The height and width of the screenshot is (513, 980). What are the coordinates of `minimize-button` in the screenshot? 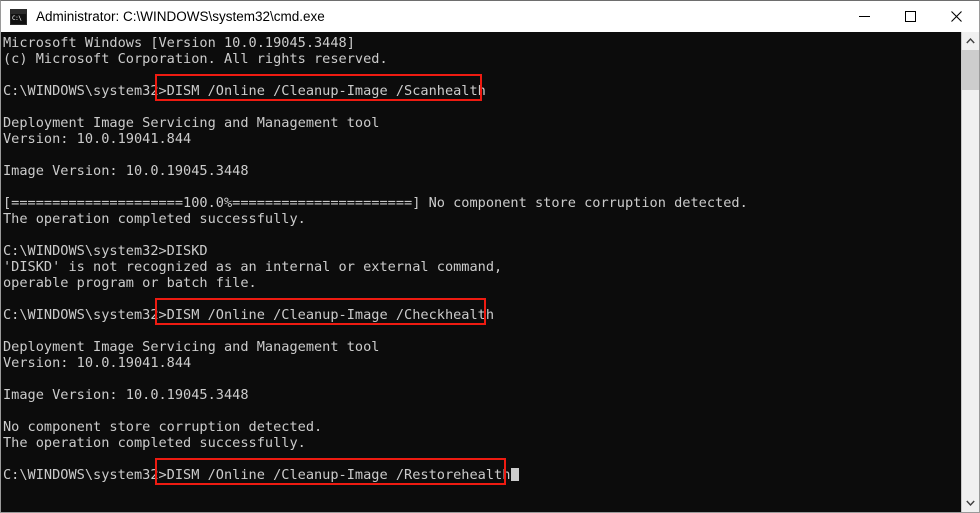 It's located at (864, 16).